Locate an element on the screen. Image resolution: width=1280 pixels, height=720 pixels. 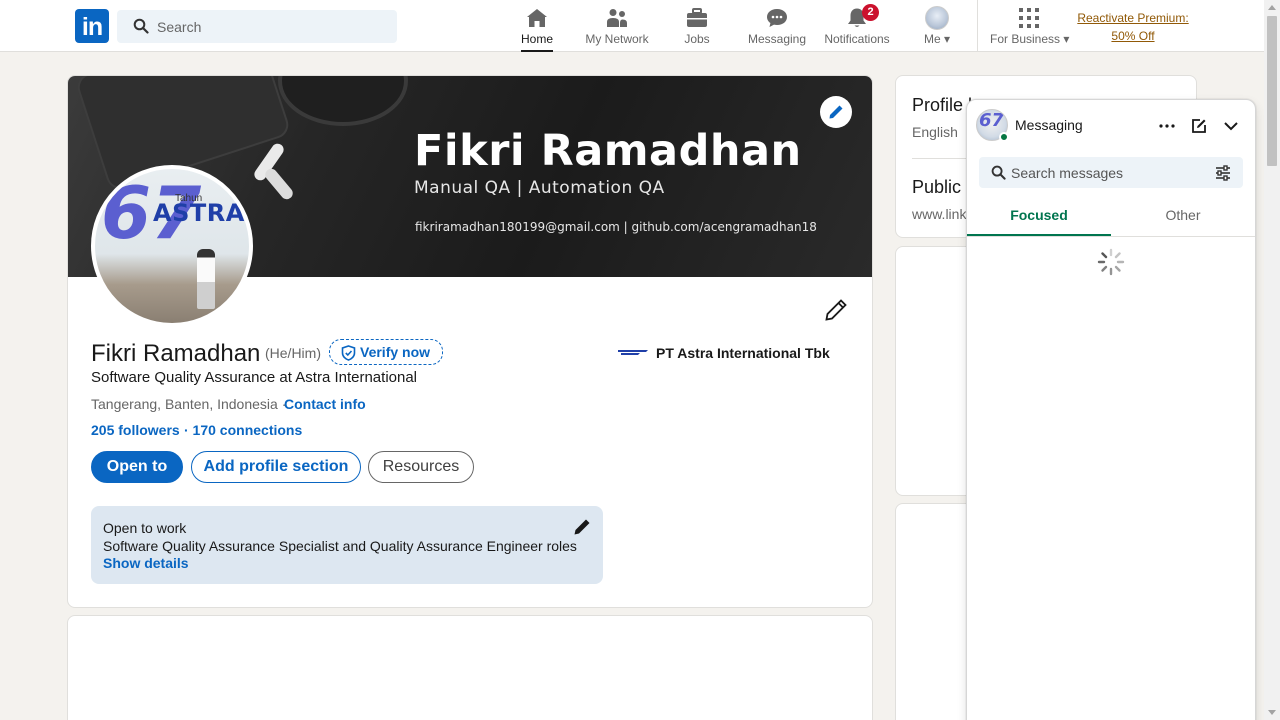
nav-for-business: For Business ▾ is located at coordinates (1030, 28).